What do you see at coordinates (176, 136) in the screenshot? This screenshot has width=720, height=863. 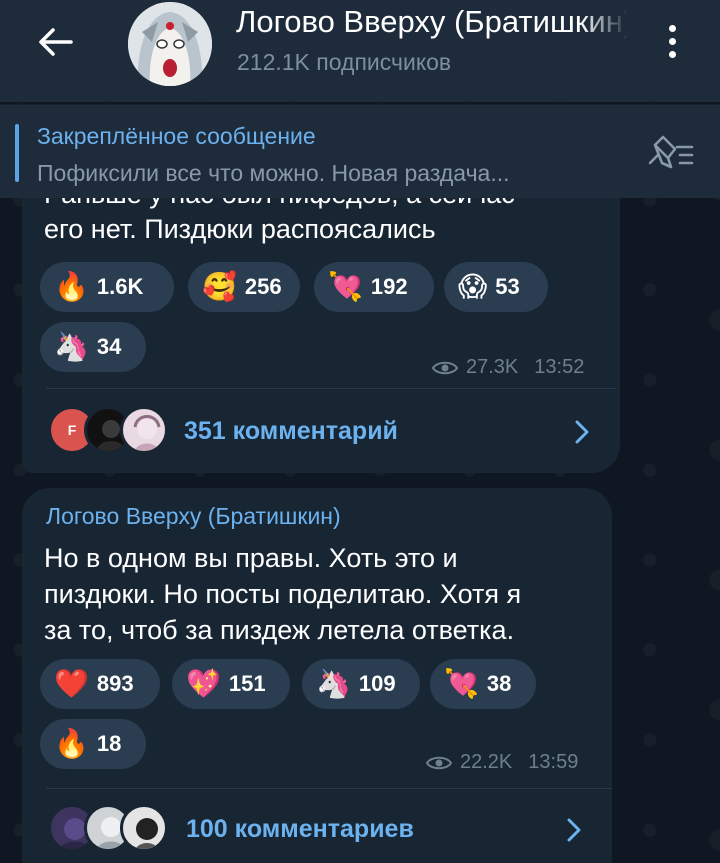 I see `pinned-title: Закреплённое сообщение` at bounding box center [176, 136].